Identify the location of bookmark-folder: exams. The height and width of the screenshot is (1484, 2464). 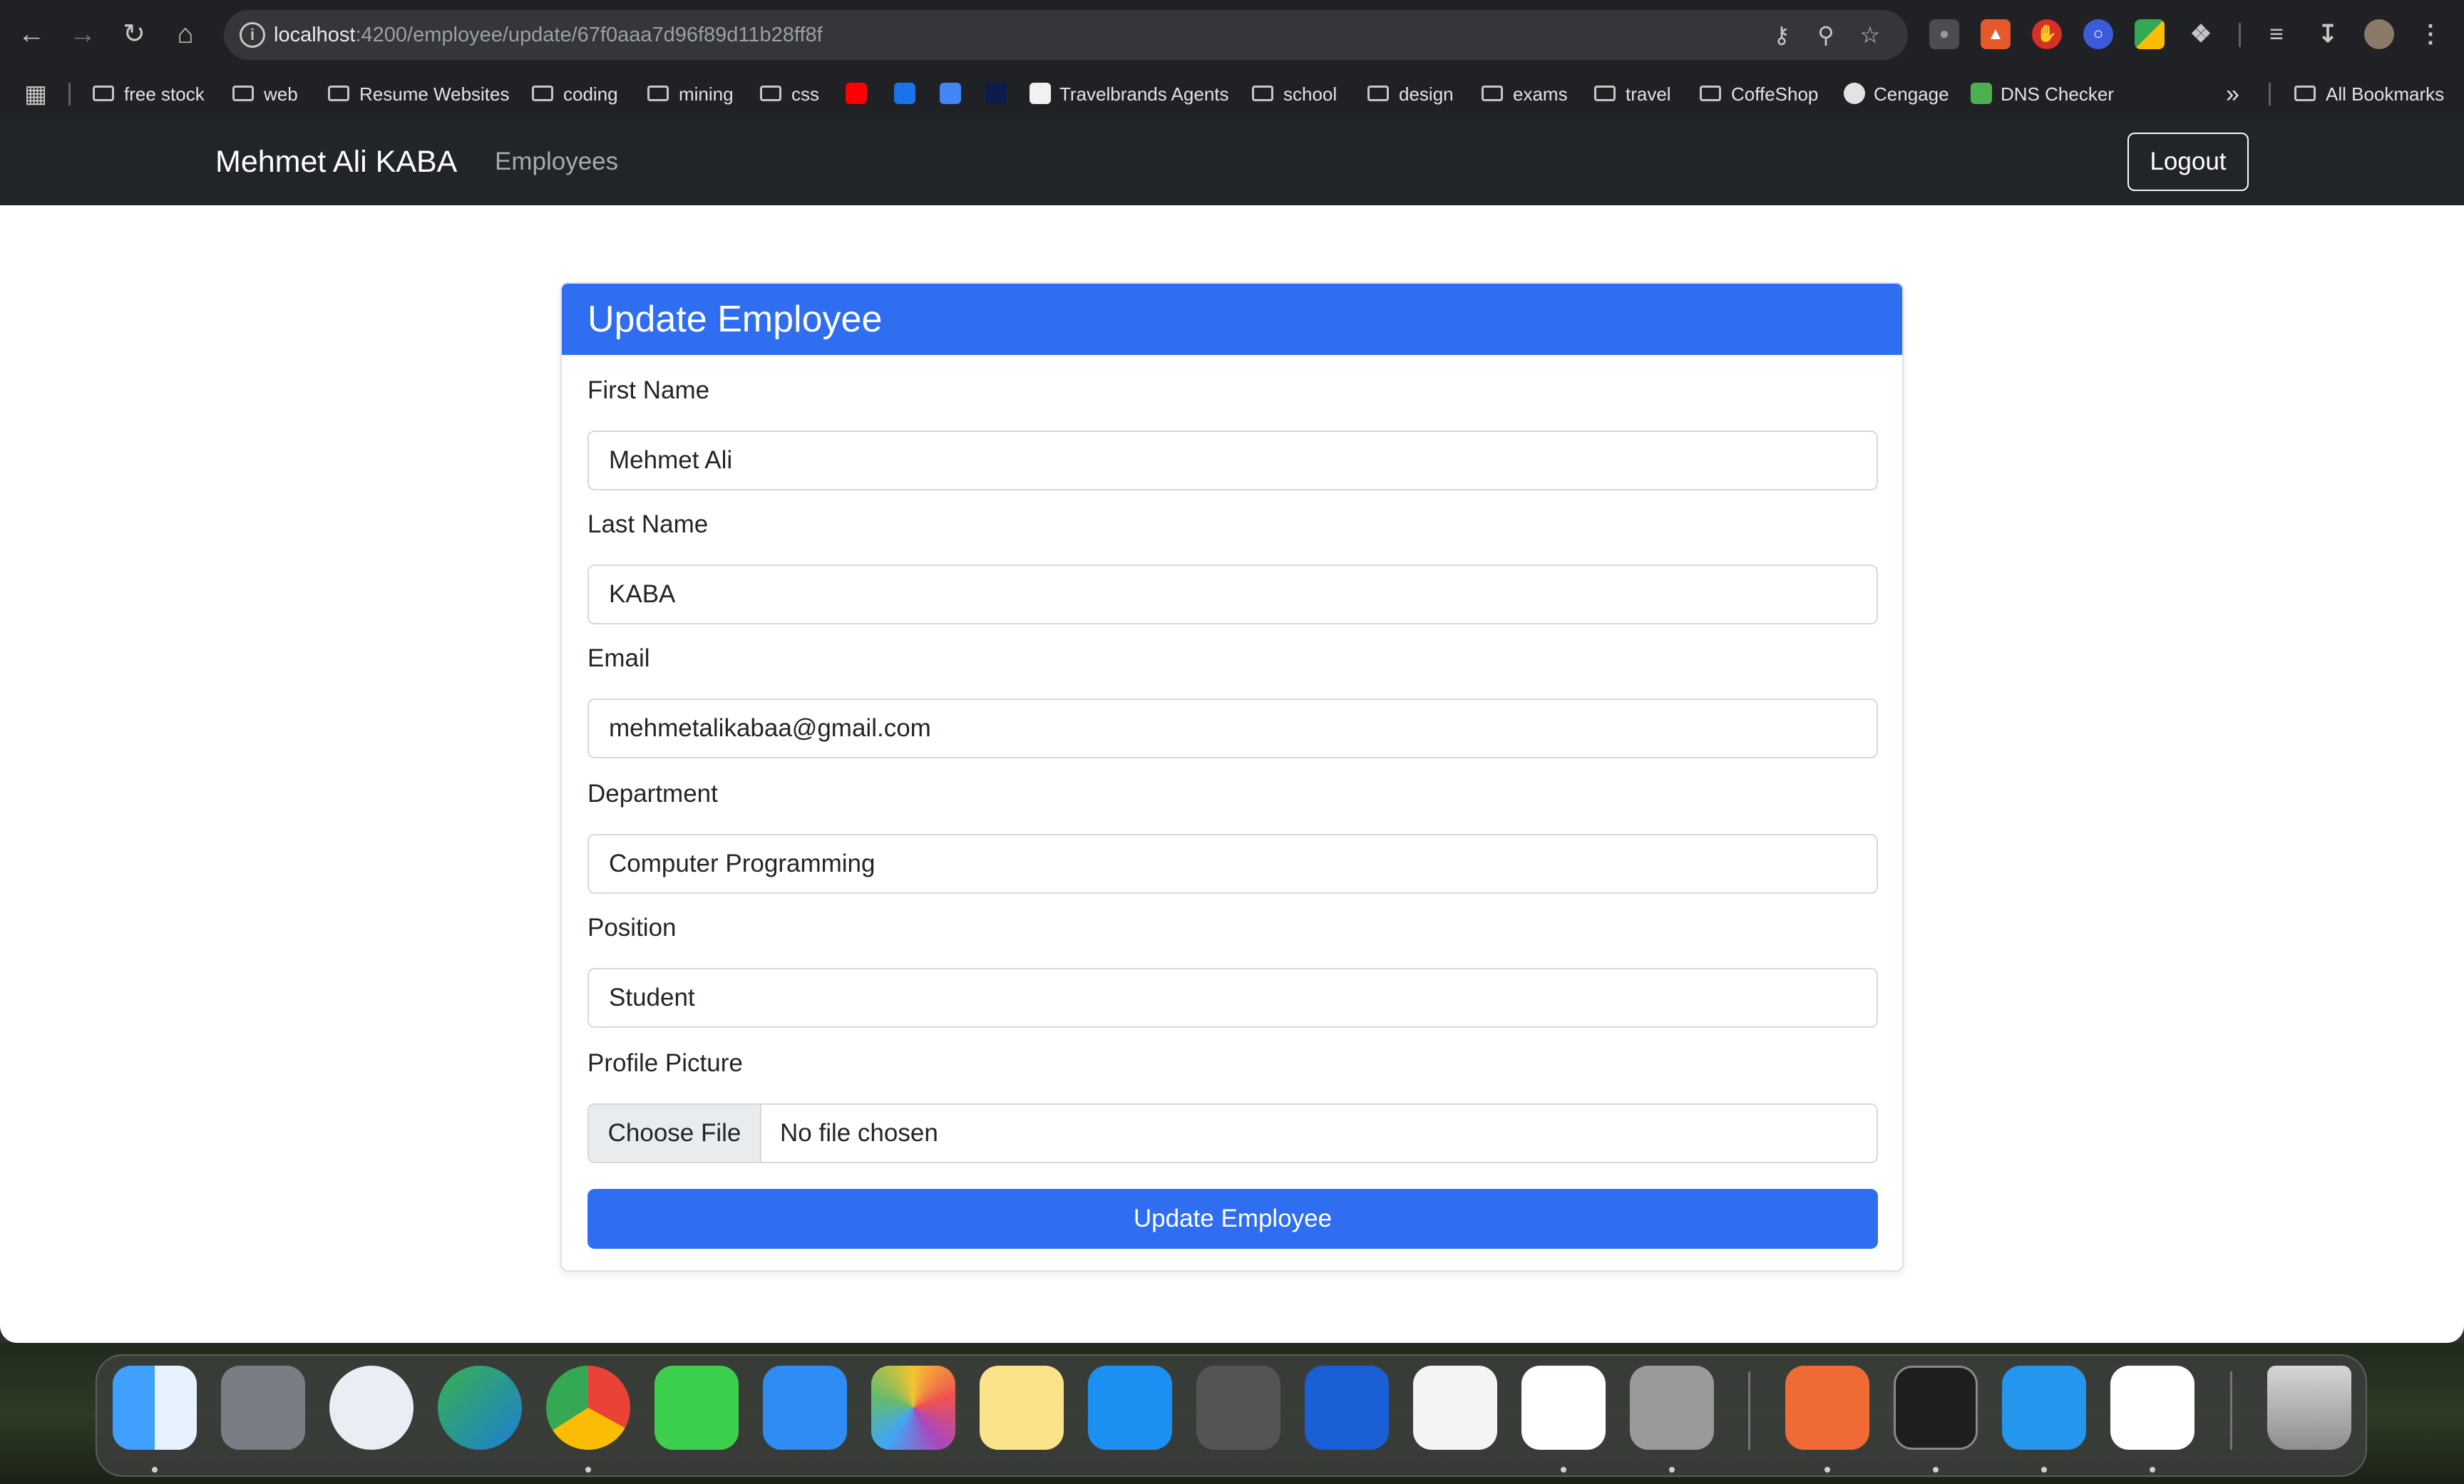
(1525, 94).